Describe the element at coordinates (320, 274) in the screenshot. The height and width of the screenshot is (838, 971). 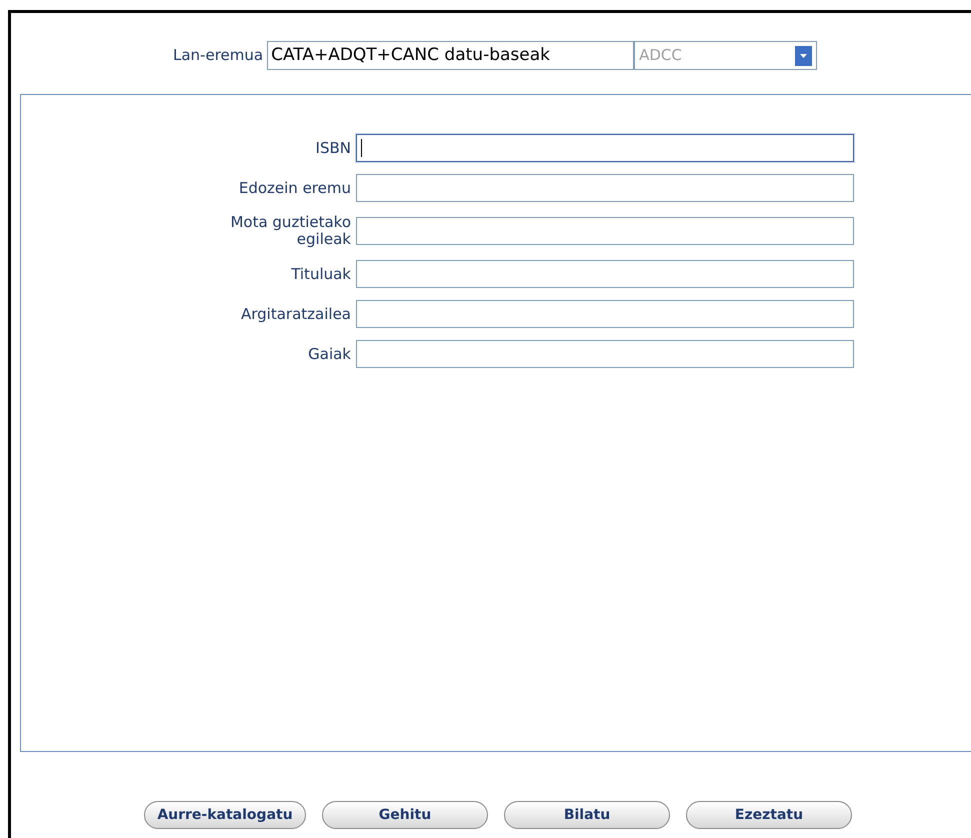
I see `field-label: Tituluak` at that location.